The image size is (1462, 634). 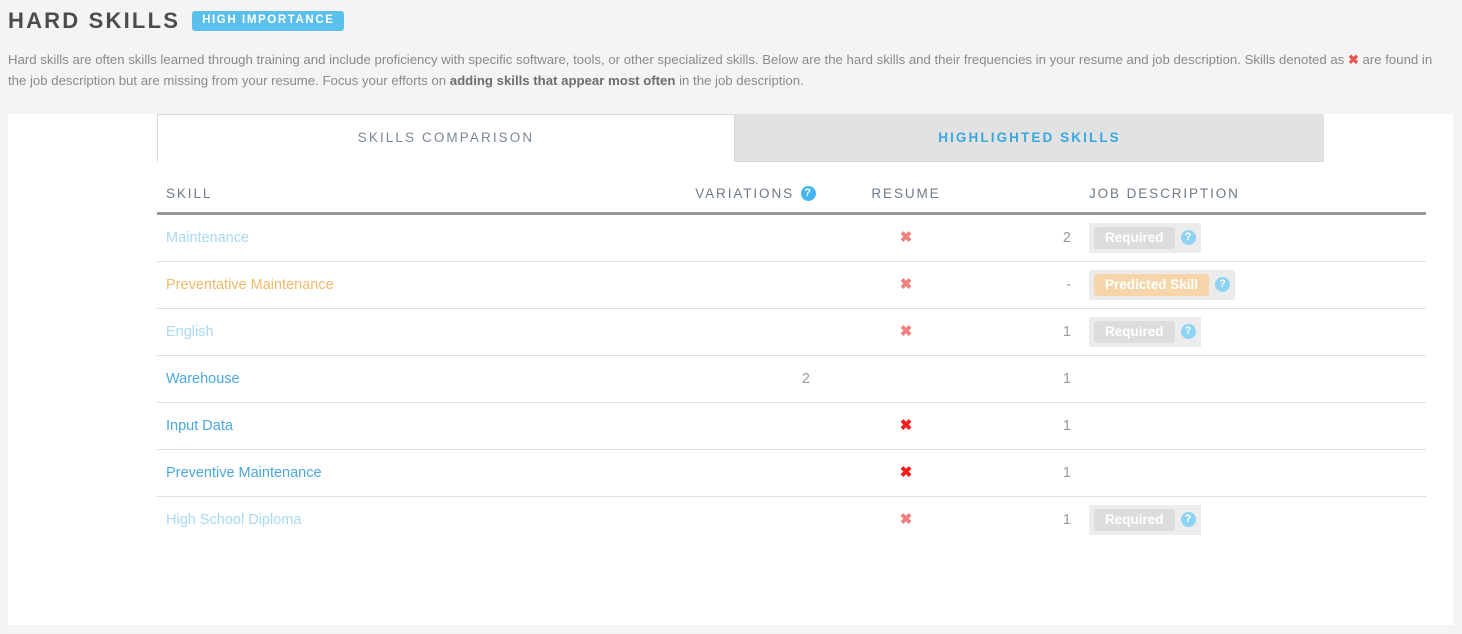 I want to click on cell-skill: Preventive Maintenance, so click(x=351, y=473).